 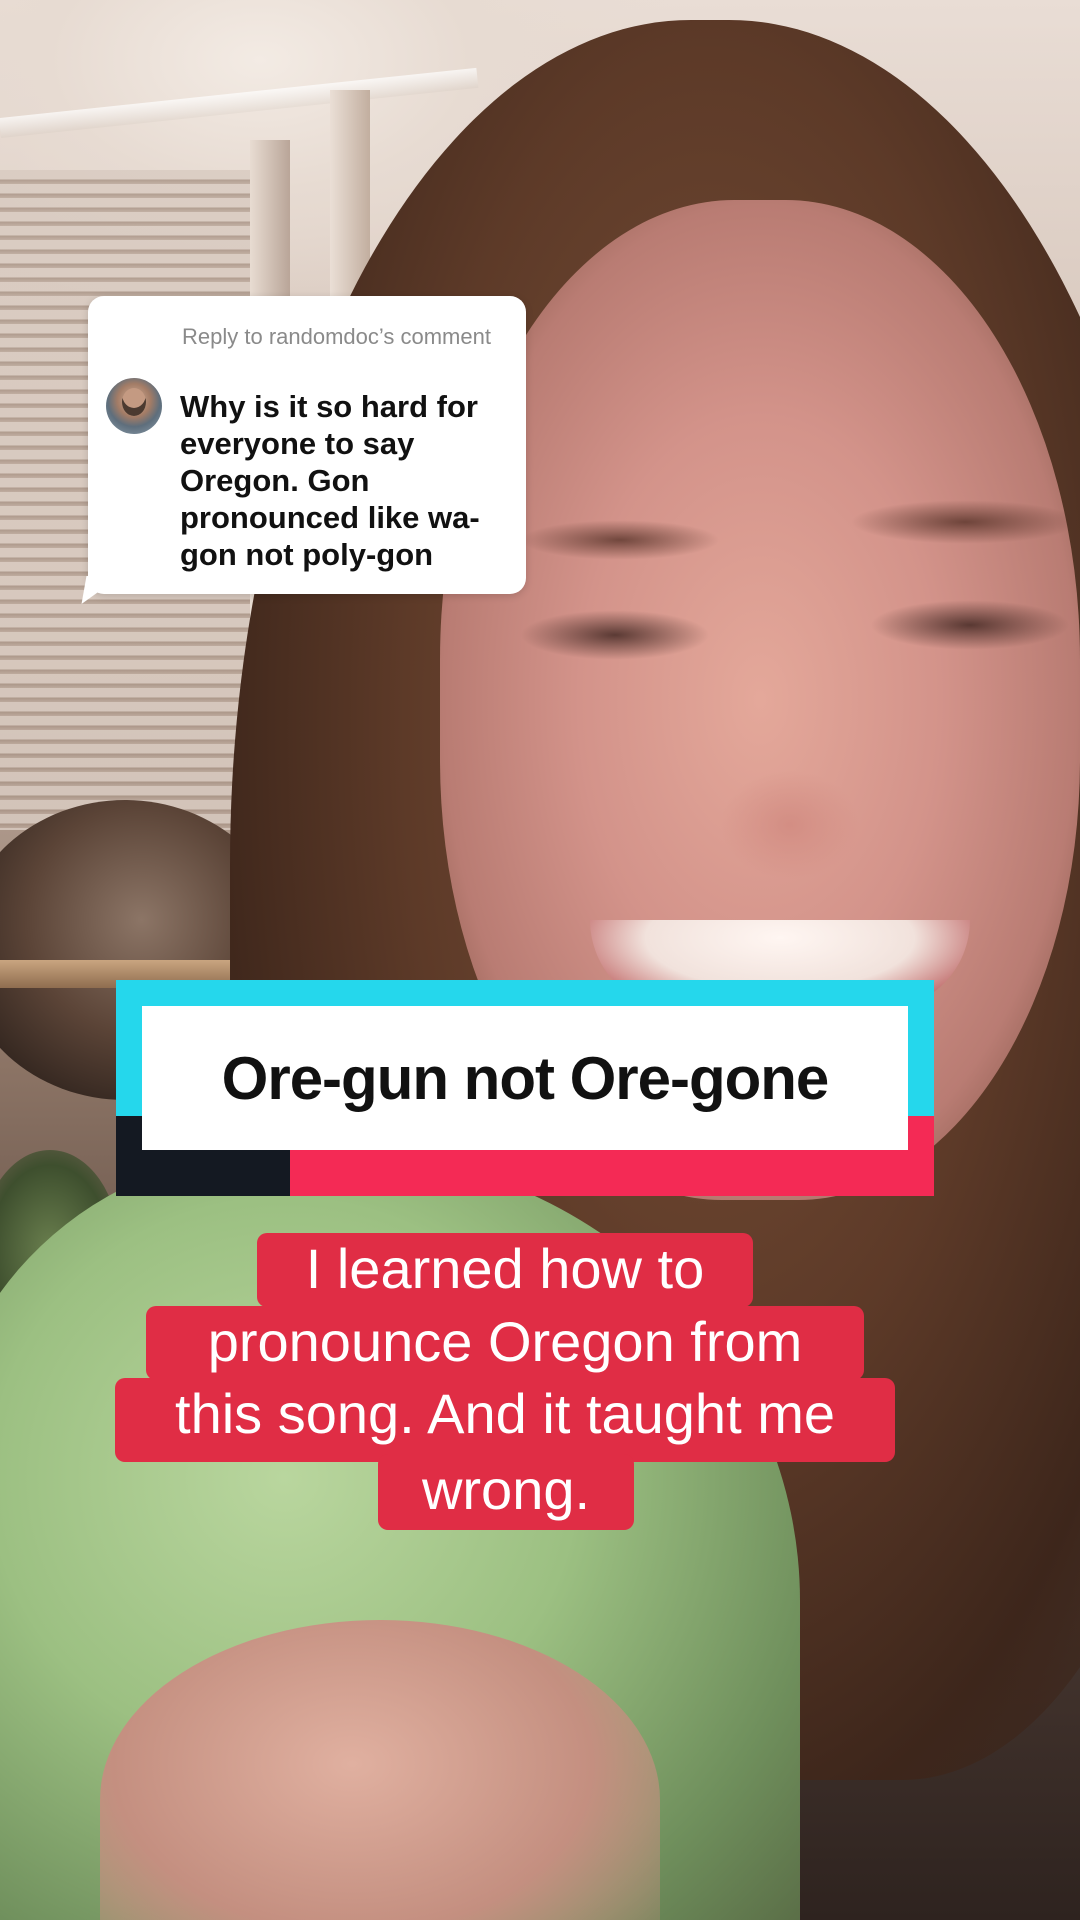 I want to click on avatar, so click(x=134, y=406).